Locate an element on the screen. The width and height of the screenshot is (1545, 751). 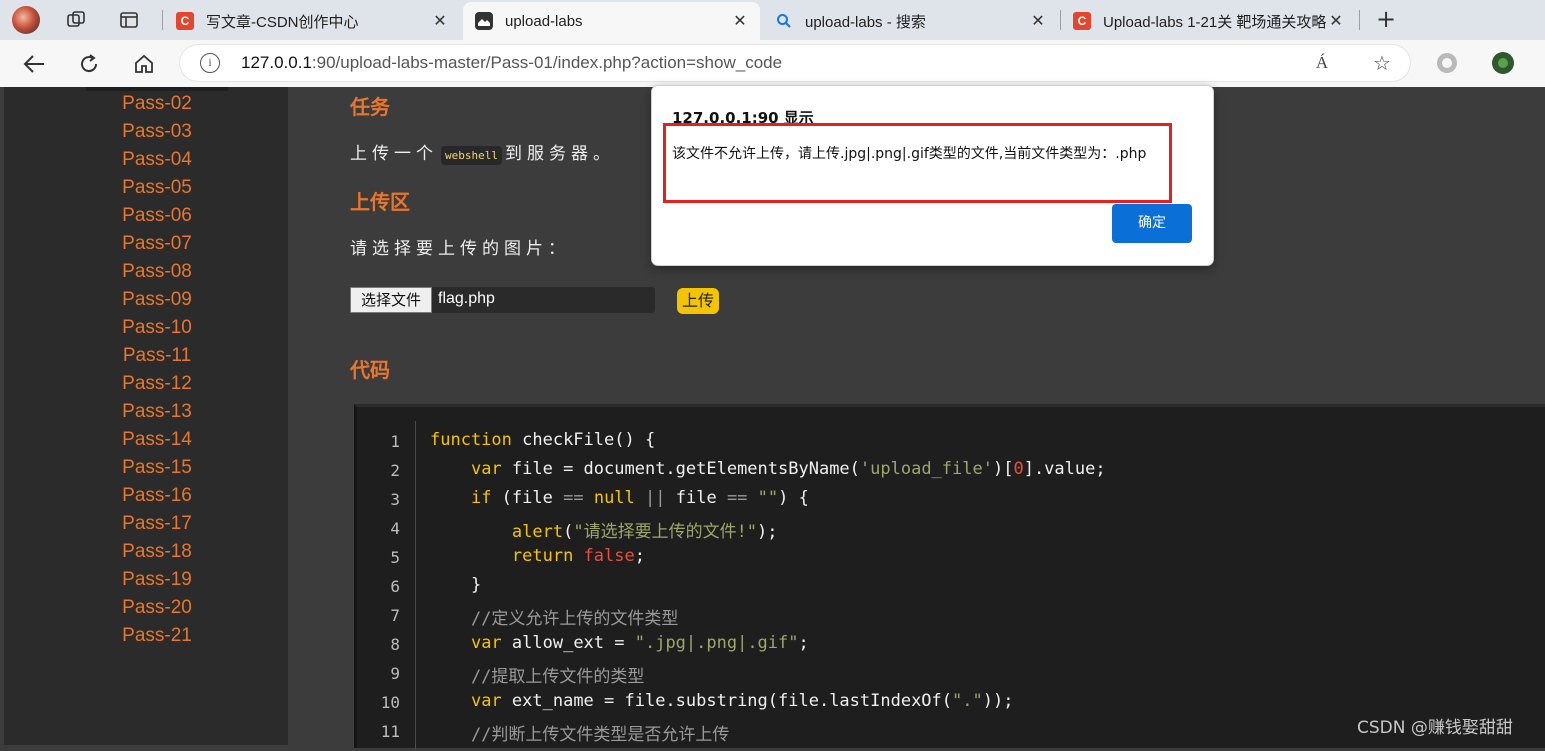
task-text: 到服务器。 is located at coordinates (559, 154).